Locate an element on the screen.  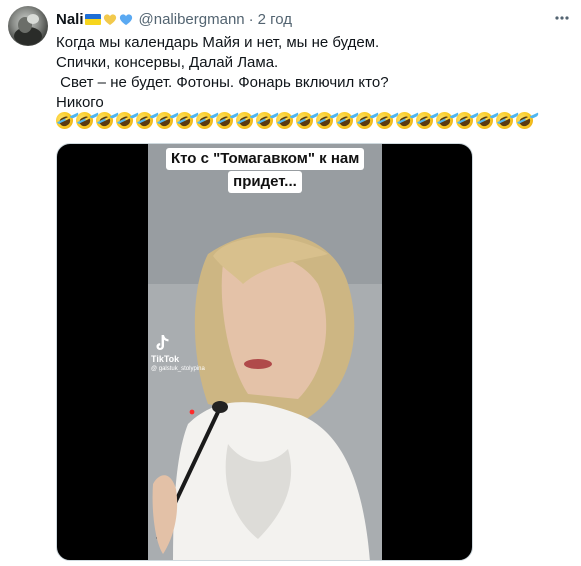
tweet-text-line: Спички, консервы, Далай Лама. is located at coordinates (167, 62).